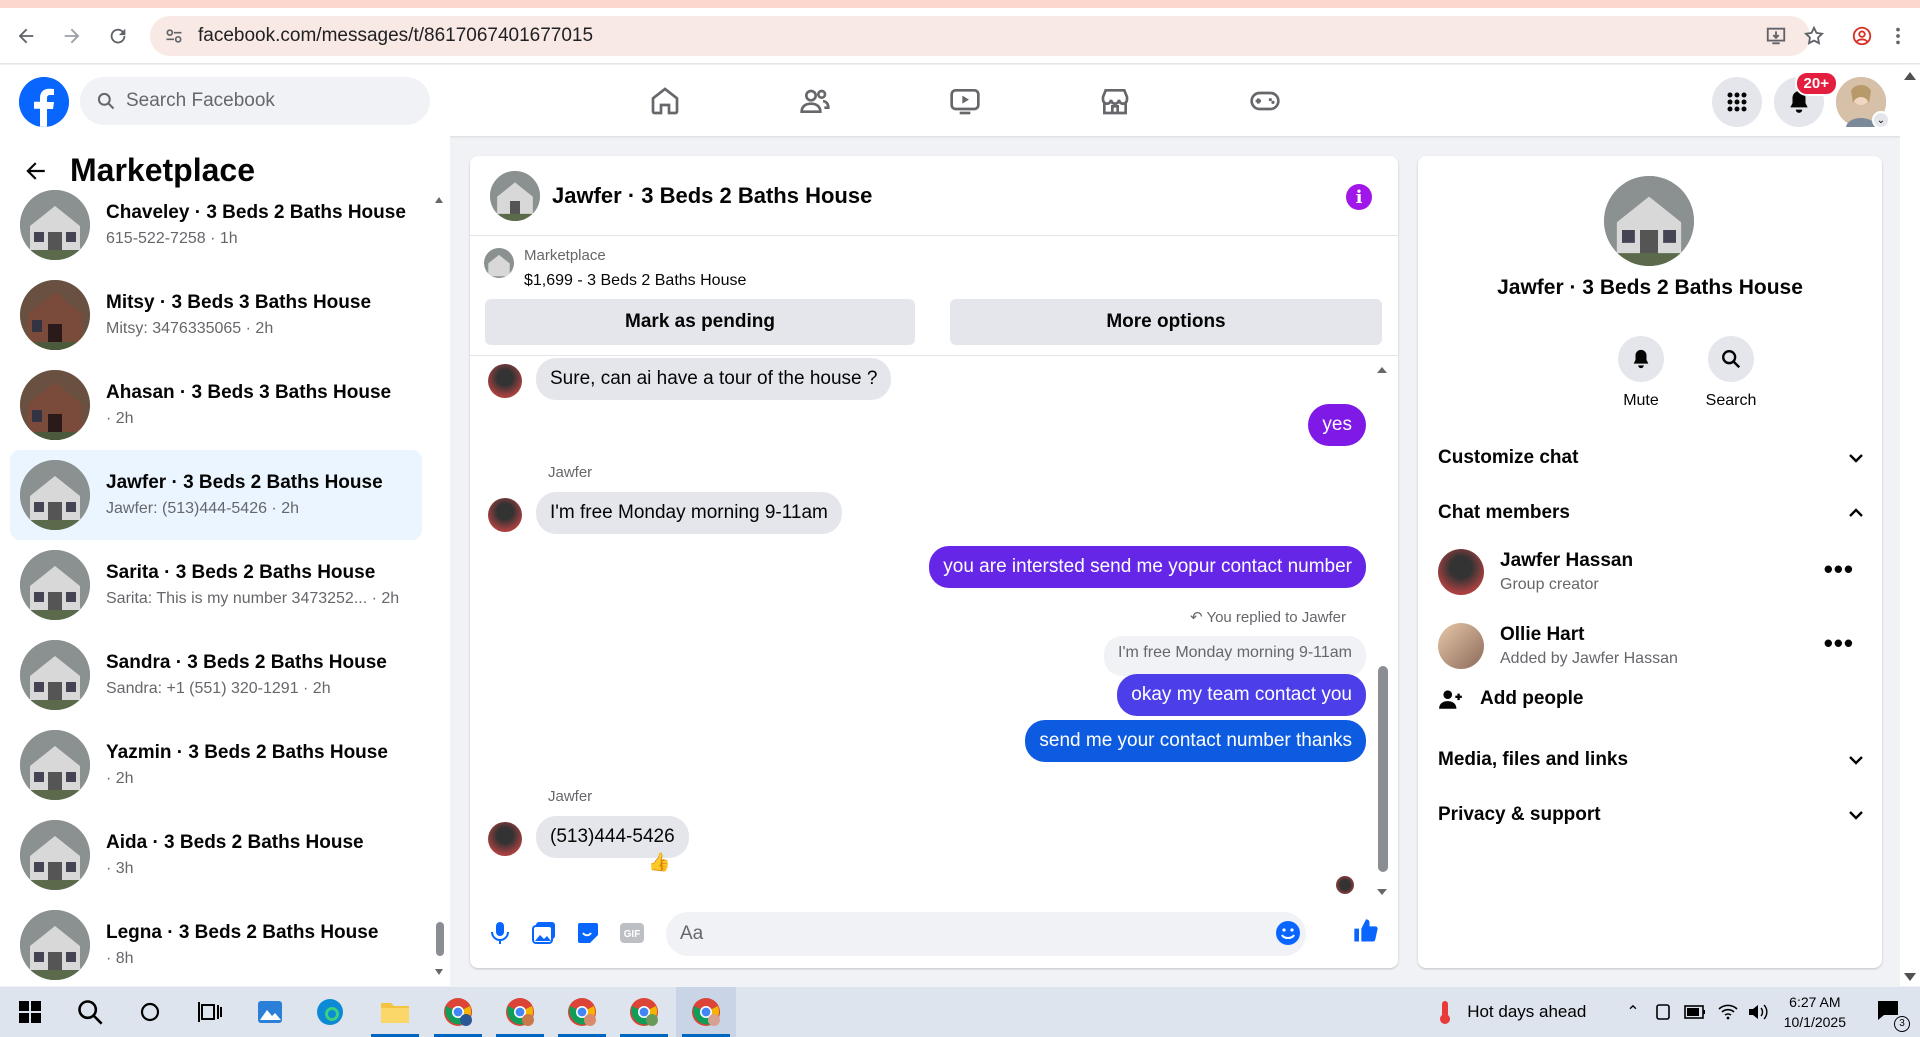 The image size is (1920, 1037). Describe the element at coordinates (1382, 631) in the screenshot. I see `chat-scrollbar` at that location.